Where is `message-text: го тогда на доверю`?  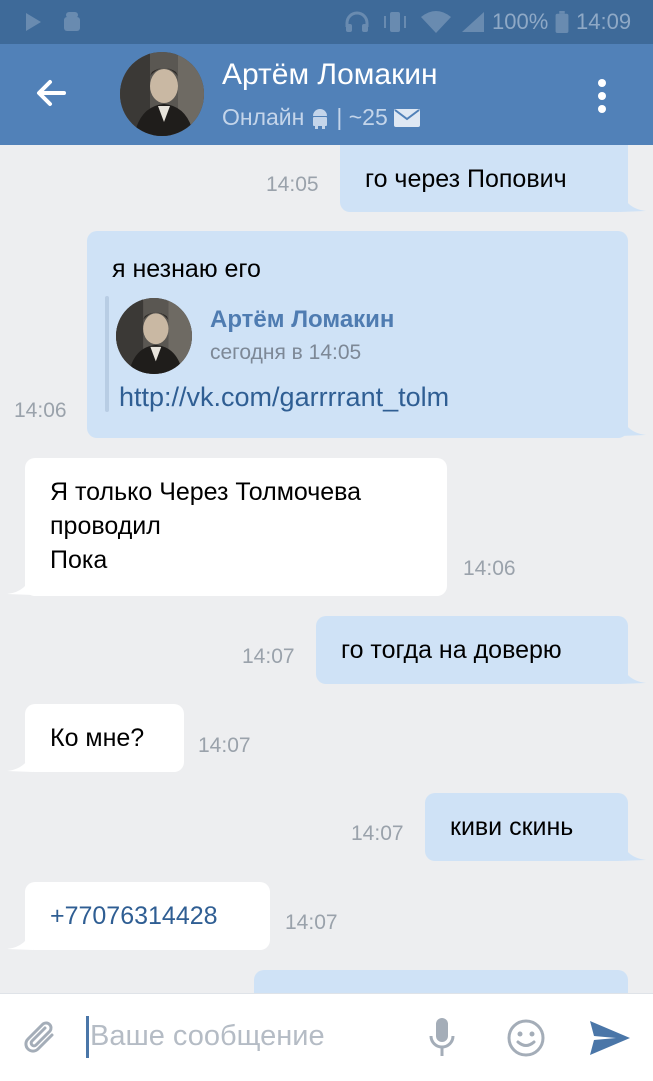 message-text: го тогда на доверю is located at coordinates (451, 650).